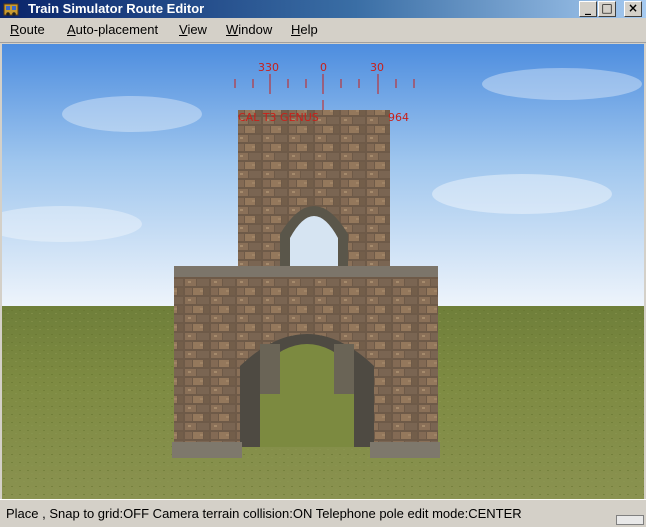  Describe the element at coordinates (296, 29) in the screenshot. I see `menu-help-mnemonic: H` at that location.